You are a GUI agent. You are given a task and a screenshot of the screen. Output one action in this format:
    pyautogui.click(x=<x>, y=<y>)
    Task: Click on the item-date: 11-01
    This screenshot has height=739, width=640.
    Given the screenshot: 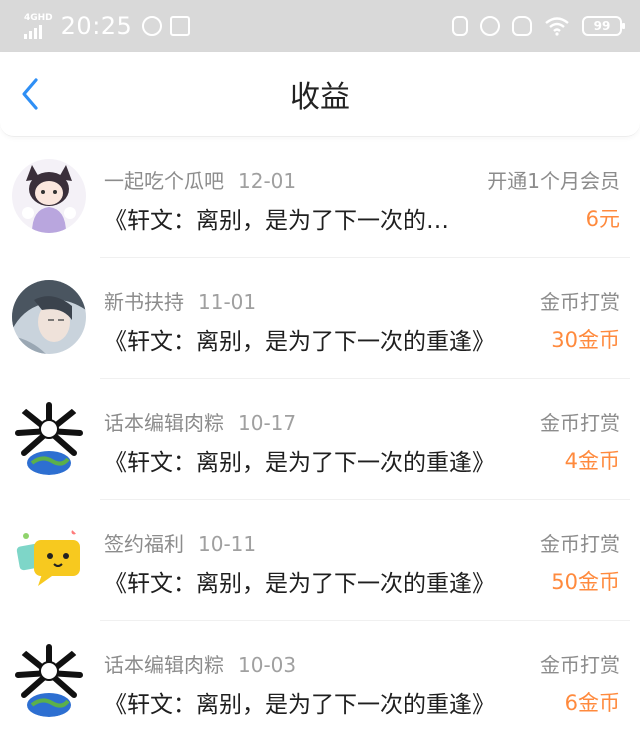 What is the action you would take?
    pyautogui.click(x=227, y=302)
    